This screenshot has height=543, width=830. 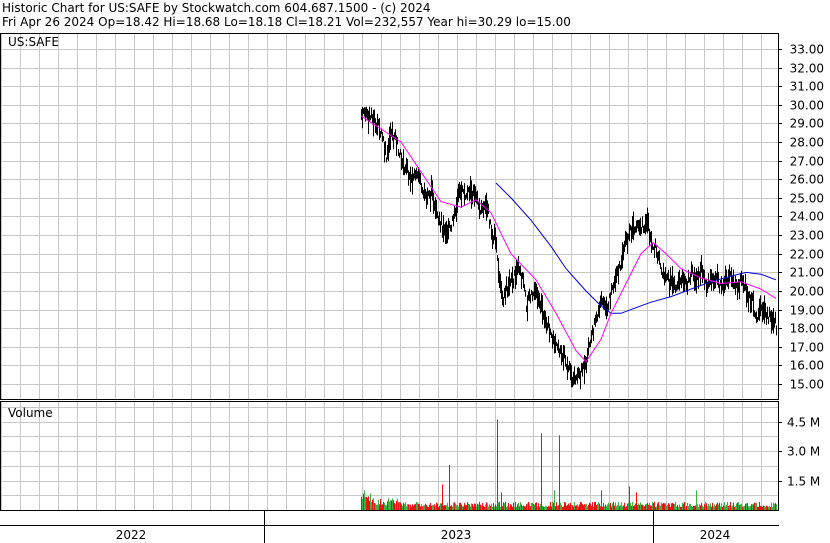 I want to click on price-tick-label: 25.00, so click(x=807, y=199).